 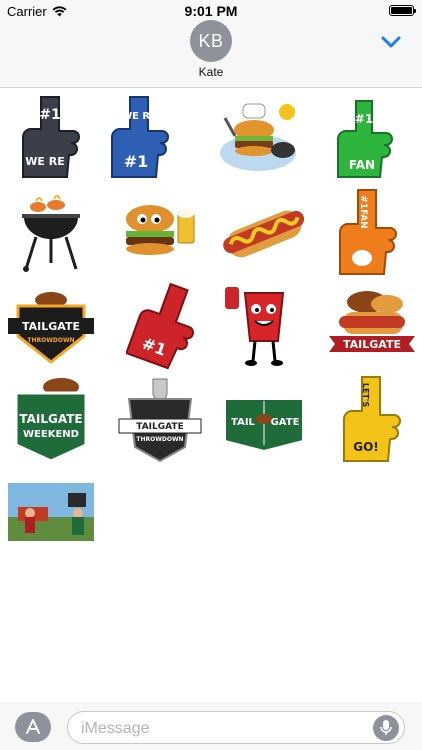 I want to click on sticker-foam-finger-1-red: #1, so click(x=166, y=326).